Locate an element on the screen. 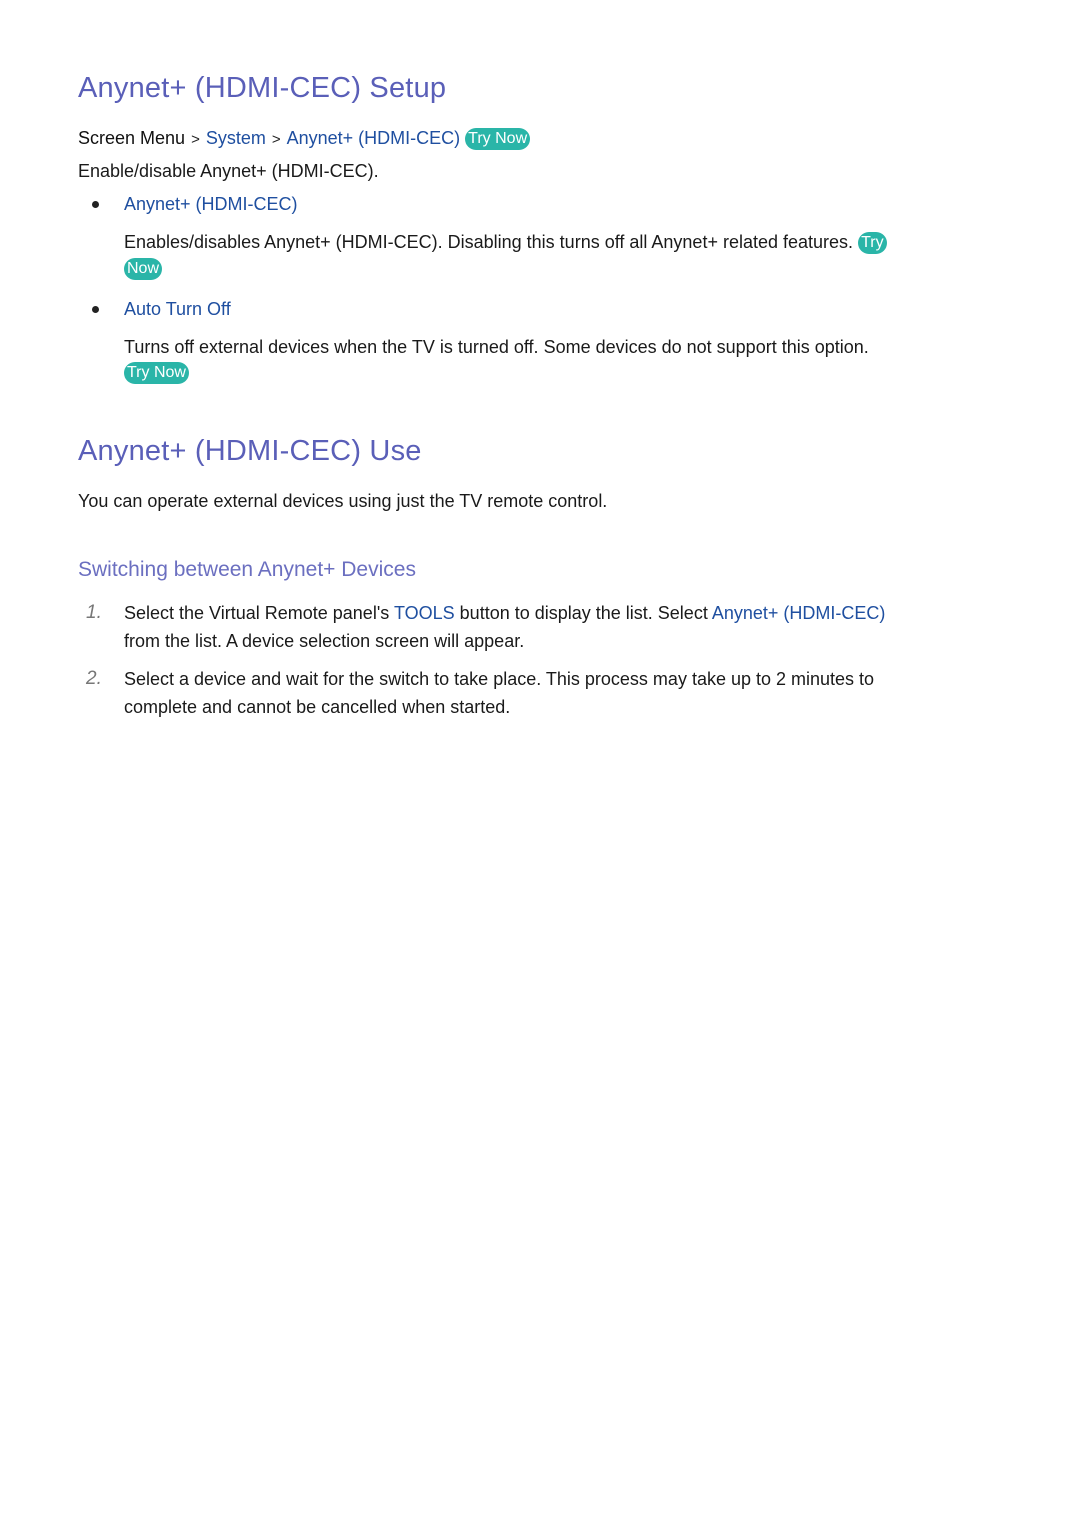 Image resolution: width=1080 pixels, height=1527 pixels. option-label-auto-turn-off: Auto Turn Off is located at coordinates (177, 309).